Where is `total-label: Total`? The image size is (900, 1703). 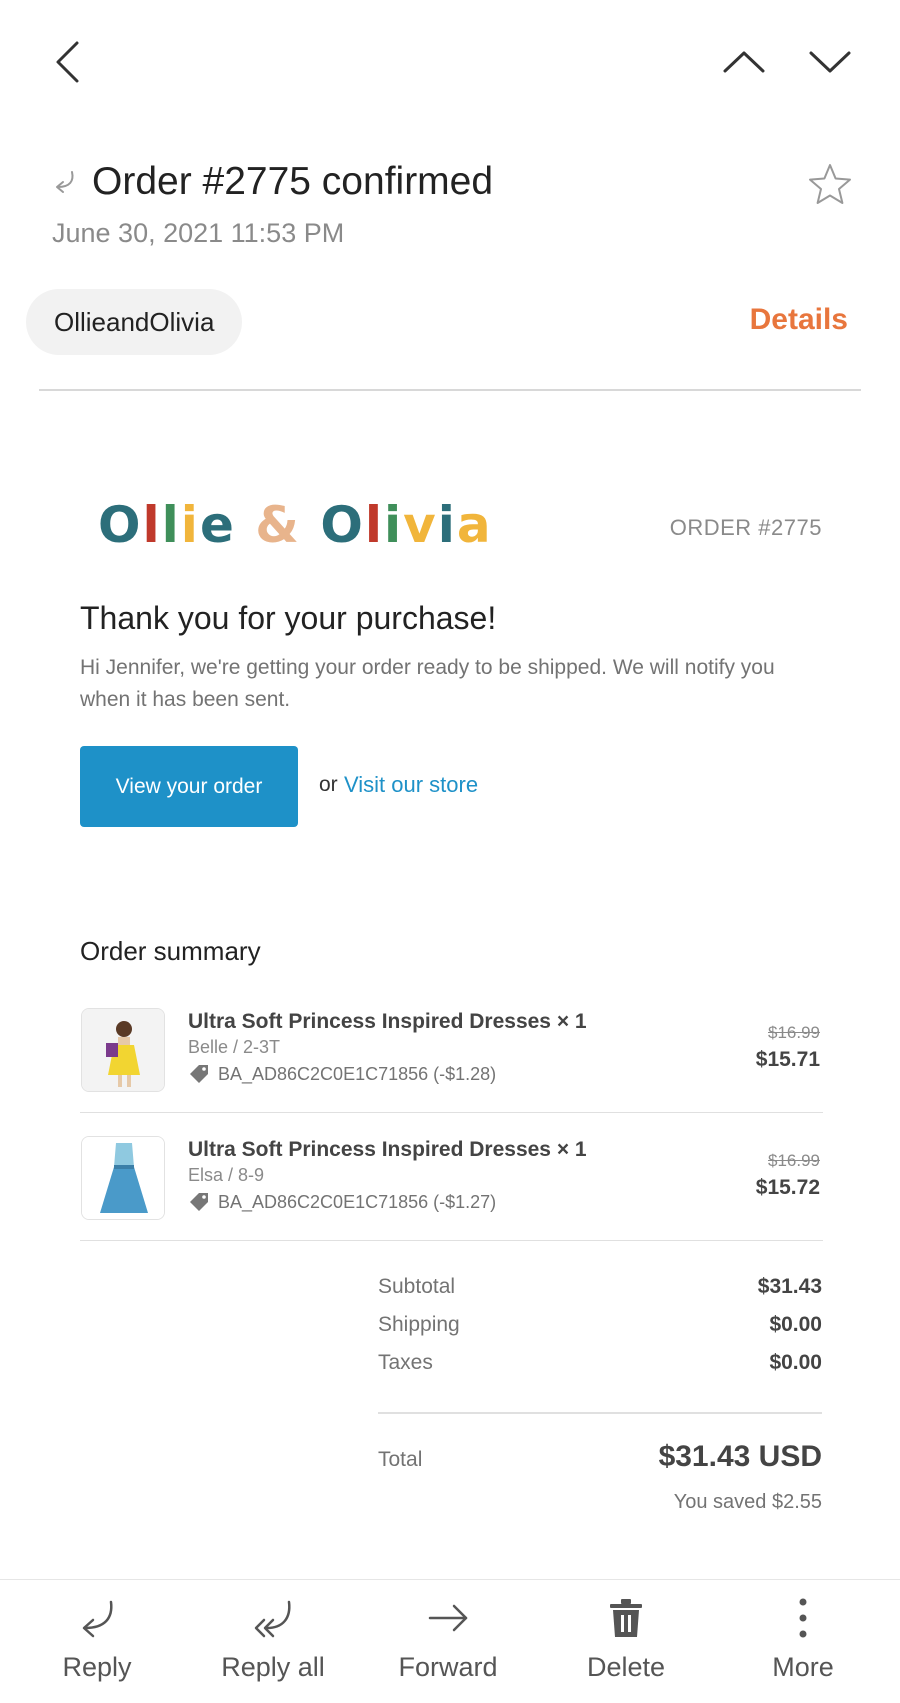
total-label: Total is located at coordinates (400, 1459).